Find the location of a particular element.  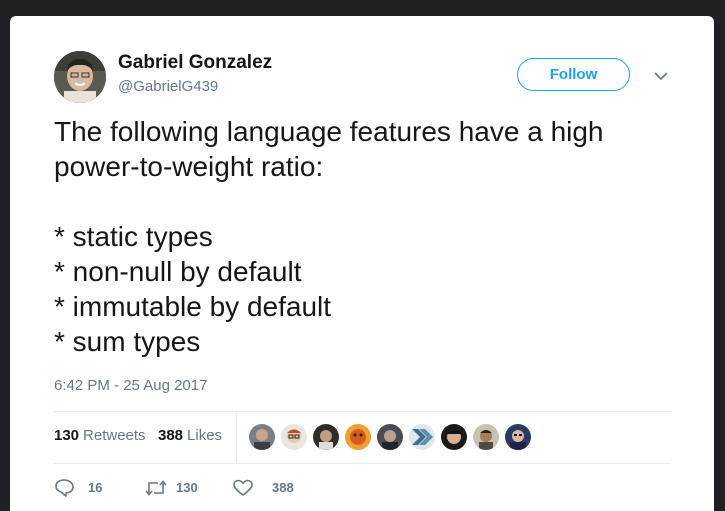

tweet-text-line: * sum types is located at coordinates (127, 341).